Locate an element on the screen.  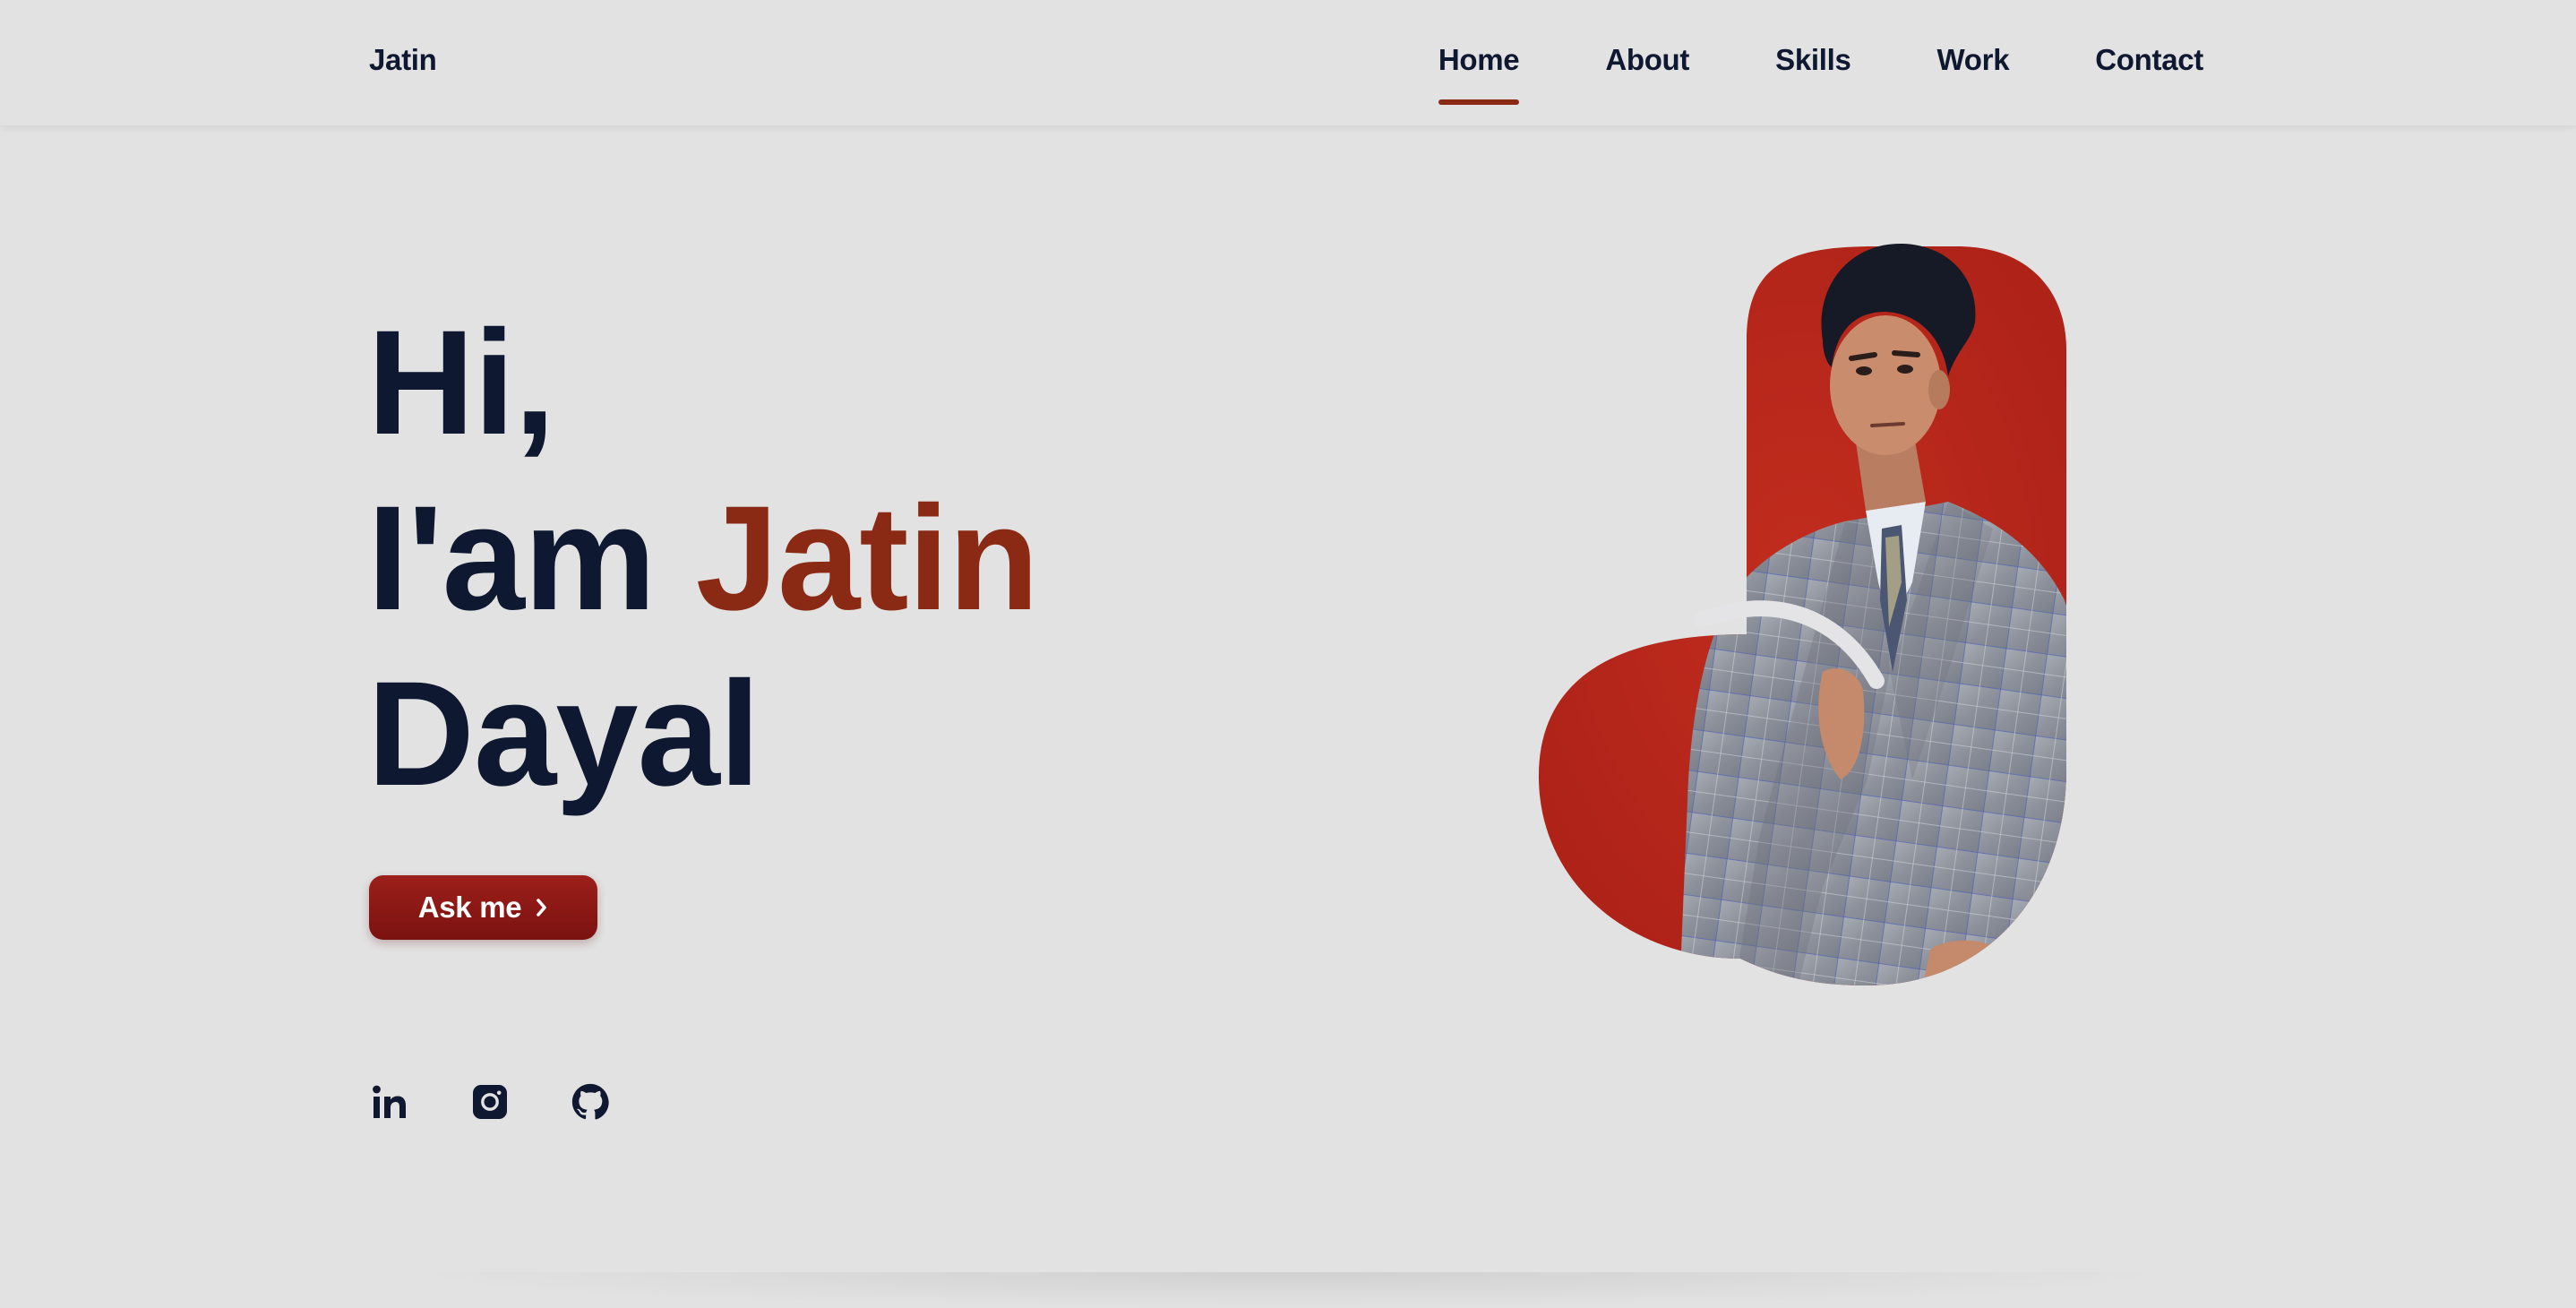
last-name: Dayal is located at coordinates (563, 734).